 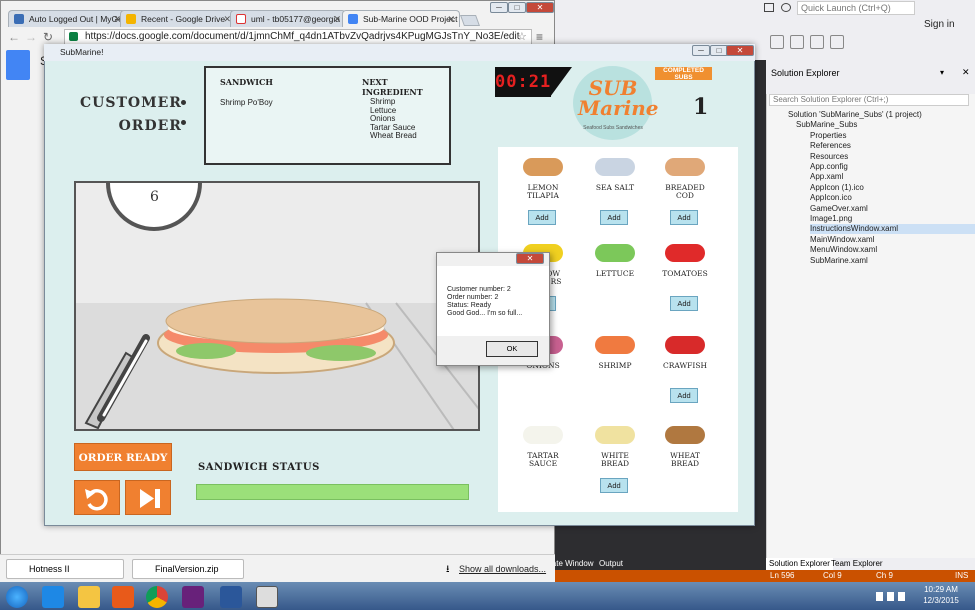 I want to click on tab-gmail: uml - tb05177@georgia ✕, so click(x=288, y=18).